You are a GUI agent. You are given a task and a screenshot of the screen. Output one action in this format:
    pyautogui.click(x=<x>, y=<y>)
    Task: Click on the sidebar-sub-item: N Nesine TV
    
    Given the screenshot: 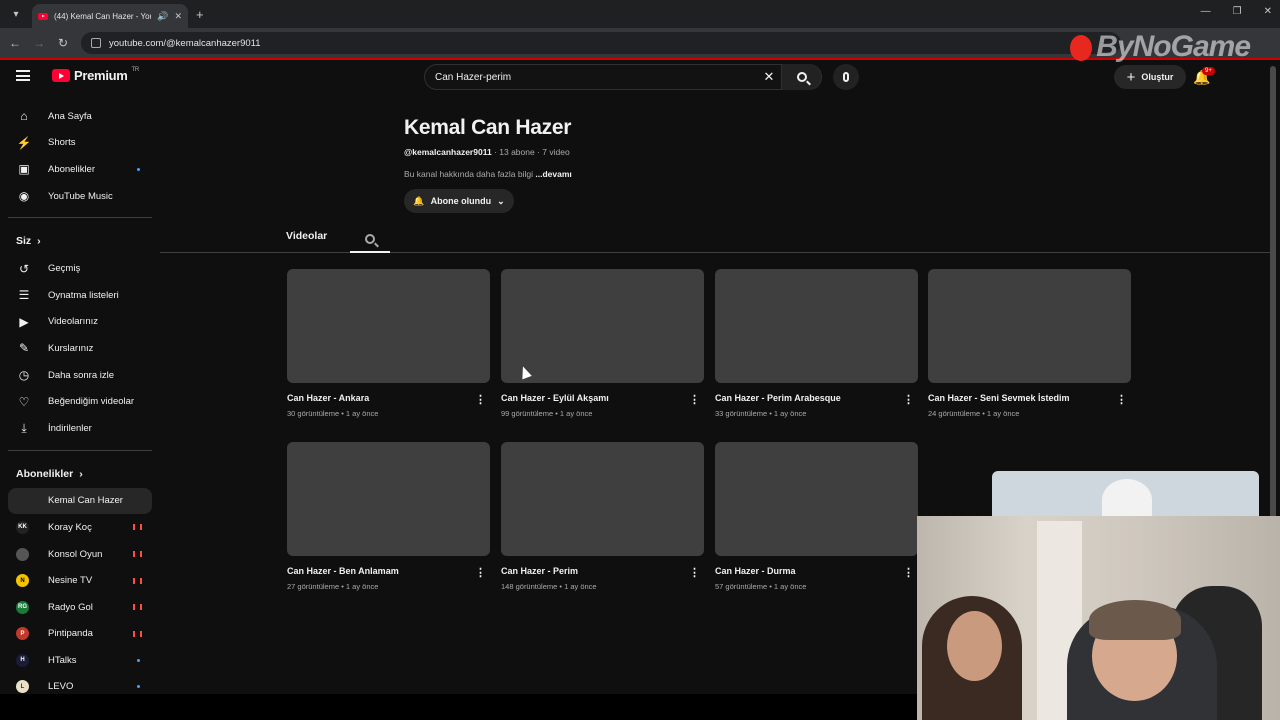 What is the action you would take?
    pyautogui.click(x=80, y=580)
    